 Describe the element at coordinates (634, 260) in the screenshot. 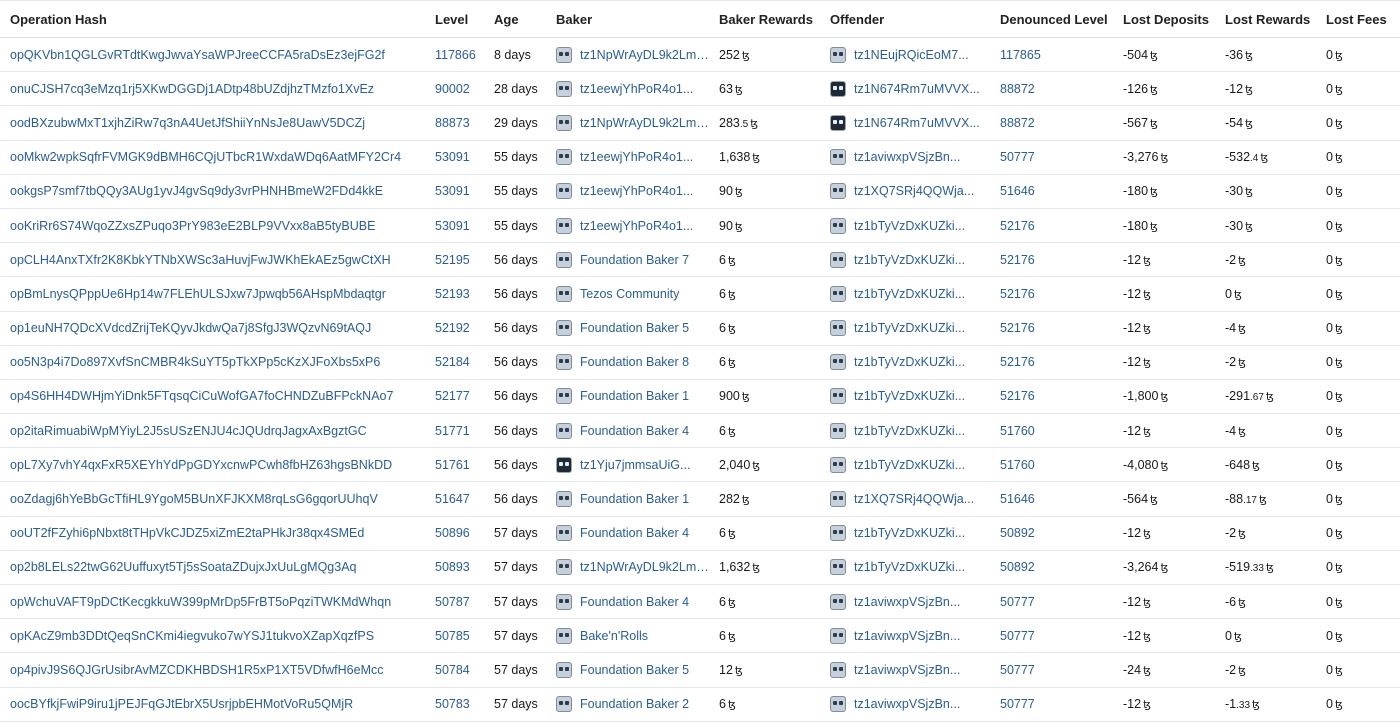

I see `baker-link: Foundation Baker 7` at that location.